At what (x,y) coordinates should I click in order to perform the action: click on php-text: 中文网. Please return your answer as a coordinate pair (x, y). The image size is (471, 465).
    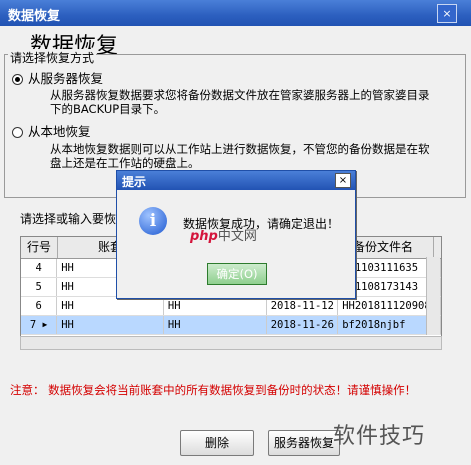
    Looking at the image, I should click on (237, 236).